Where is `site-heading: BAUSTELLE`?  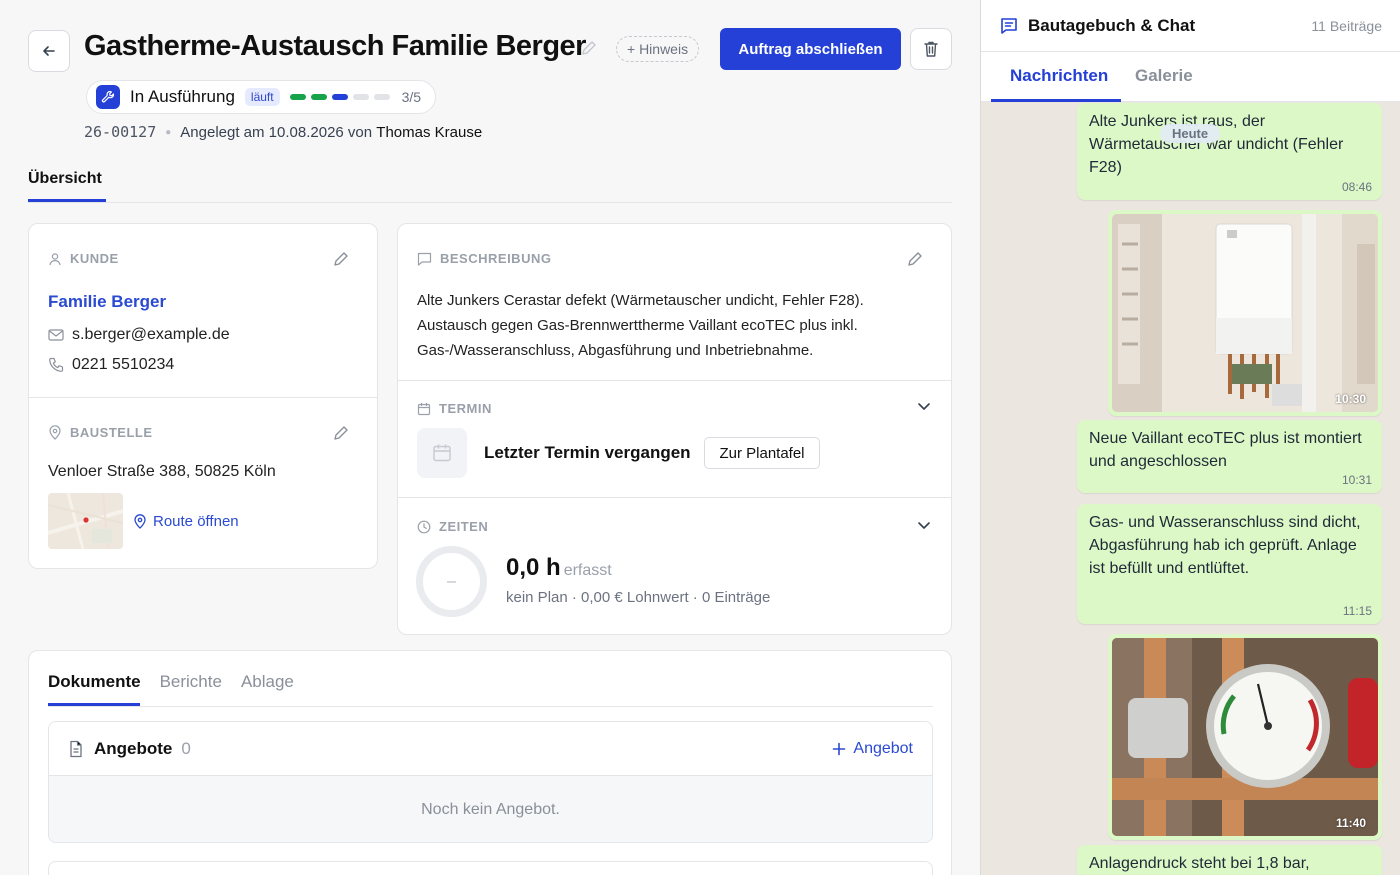 site-heading: BAUSTELLE is located at coordinates (100, 432).